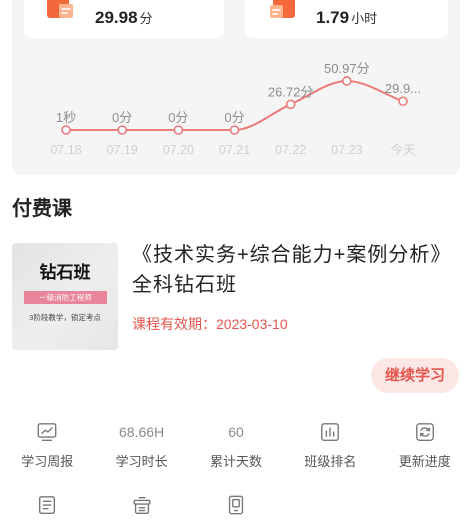 The width and height of the screenshot is (472, 530). I want to click on chart-x-tick-label: 07.23, so click(346, 150).